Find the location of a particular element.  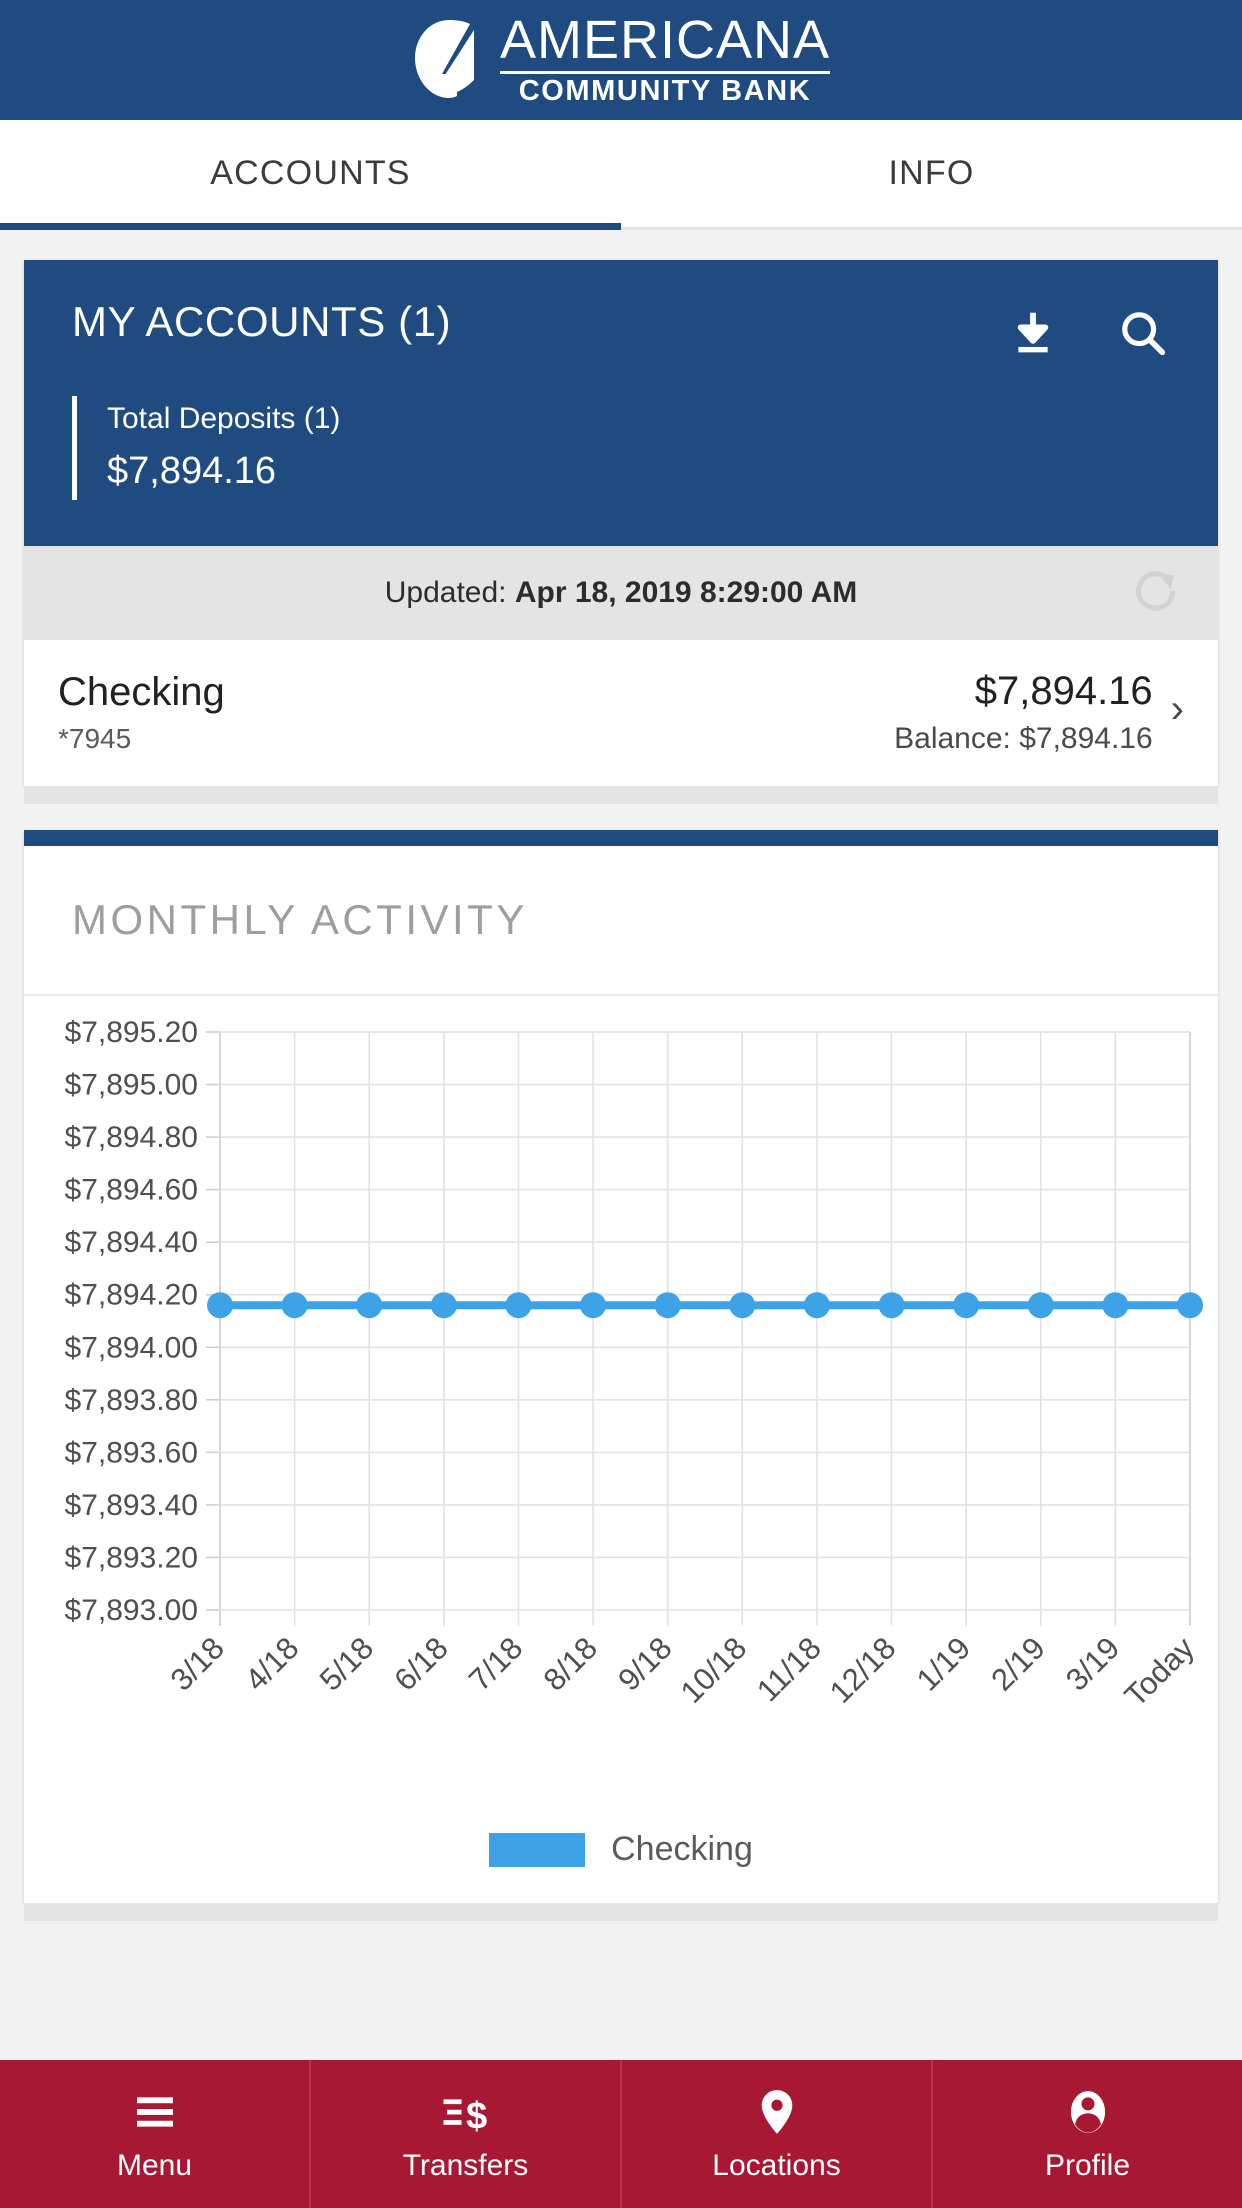

tab-info: INFO is located at coordinates (931, 173).